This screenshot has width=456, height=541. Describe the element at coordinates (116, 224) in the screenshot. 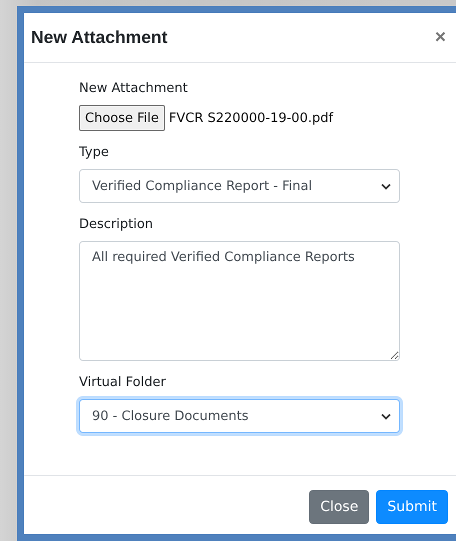

I see `field-label: Description` at that location.